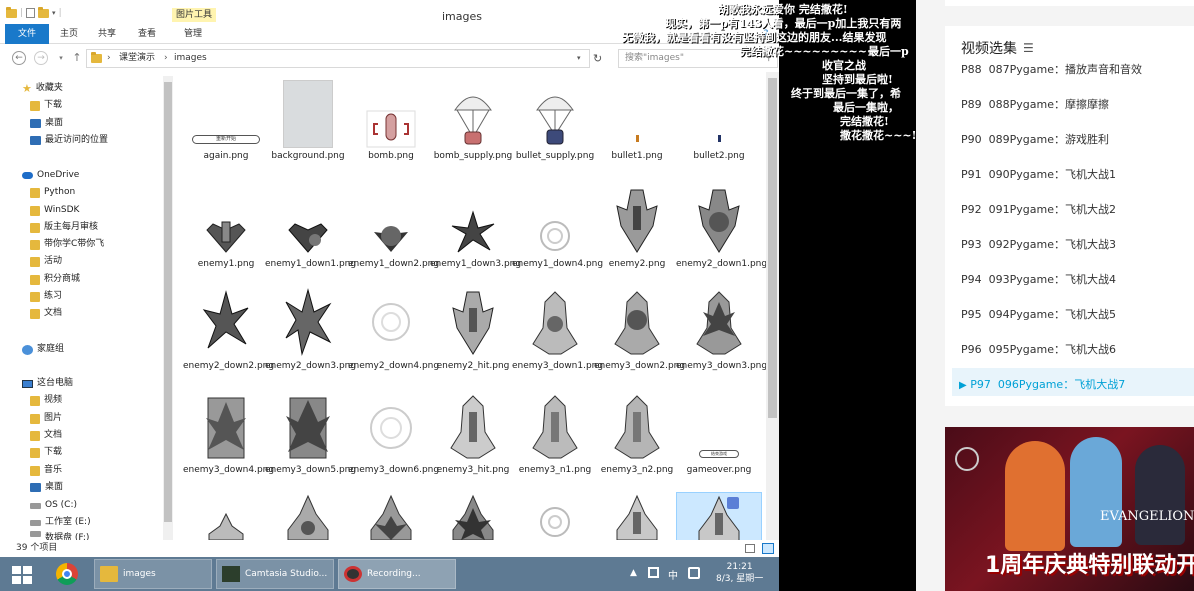  I want to click on file-item: bullet2.png, so click(719, 121).